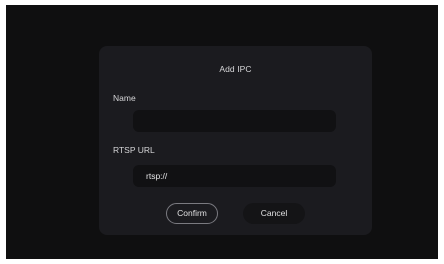 This screenshot has height=264, width=444. I want to click on confirm-button: Confirm, so click(192, 213).